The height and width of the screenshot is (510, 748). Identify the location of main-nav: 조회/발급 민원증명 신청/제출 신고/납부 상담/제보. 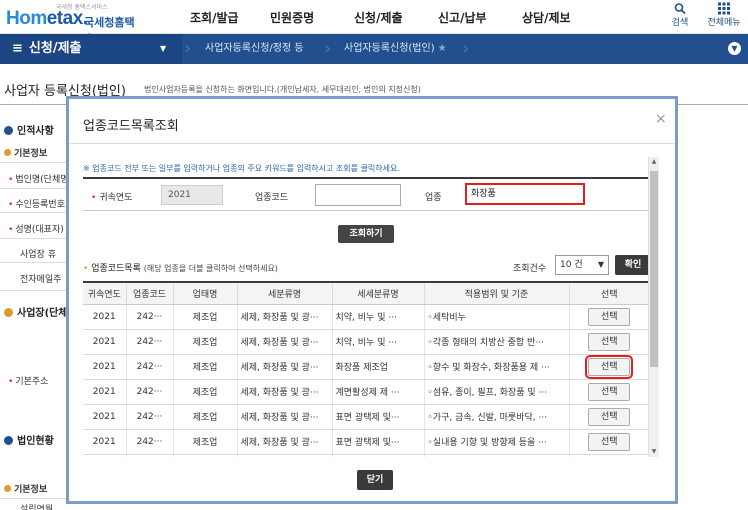
(396, 17).